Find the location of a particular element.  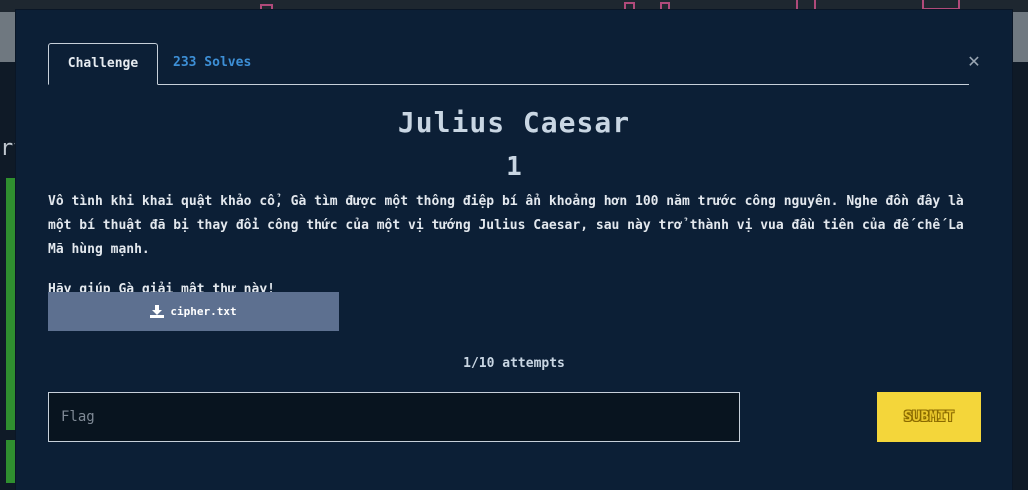

submit-button: SUBMIT is located at coordinates (929, 417).